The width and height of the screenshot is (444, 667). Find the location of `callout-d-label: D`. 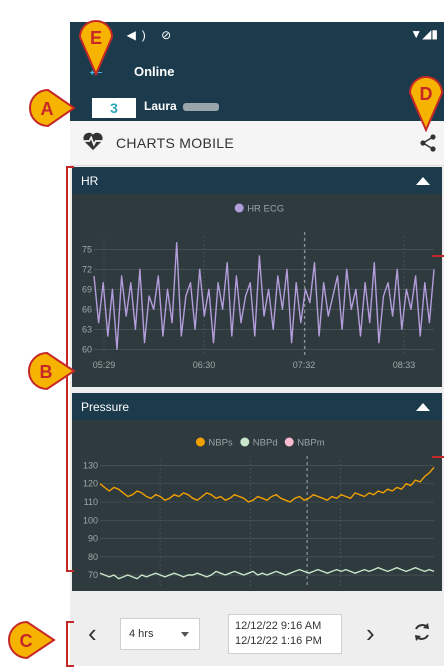

callout-d-label: D is located at coordinates (426, 94).